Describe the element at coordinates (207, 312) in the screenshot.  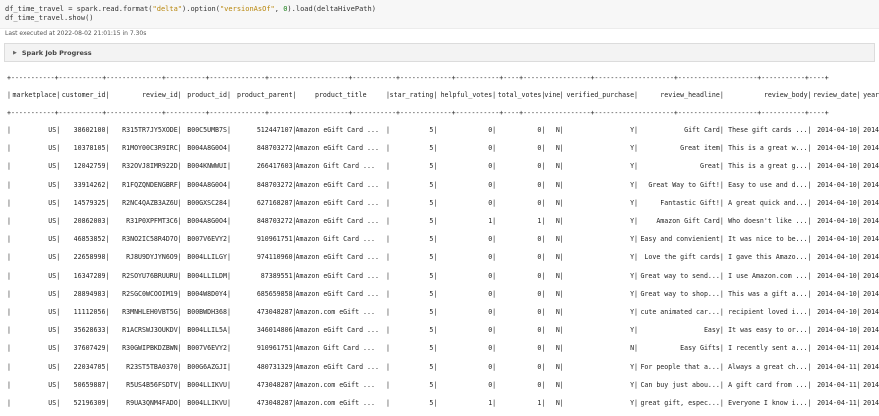
I see `table-cell: B00BWDH368` at that location.